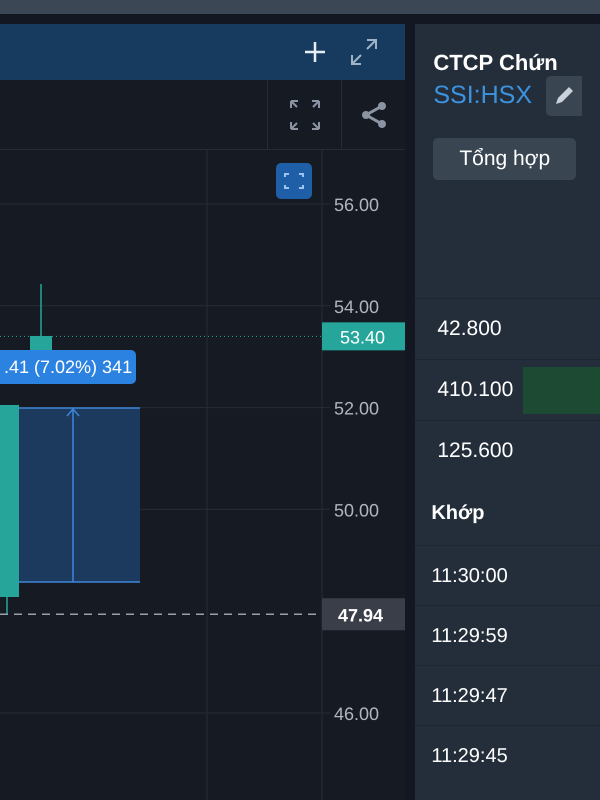  I want to click on fullscreen-icon, so click(304, 114).